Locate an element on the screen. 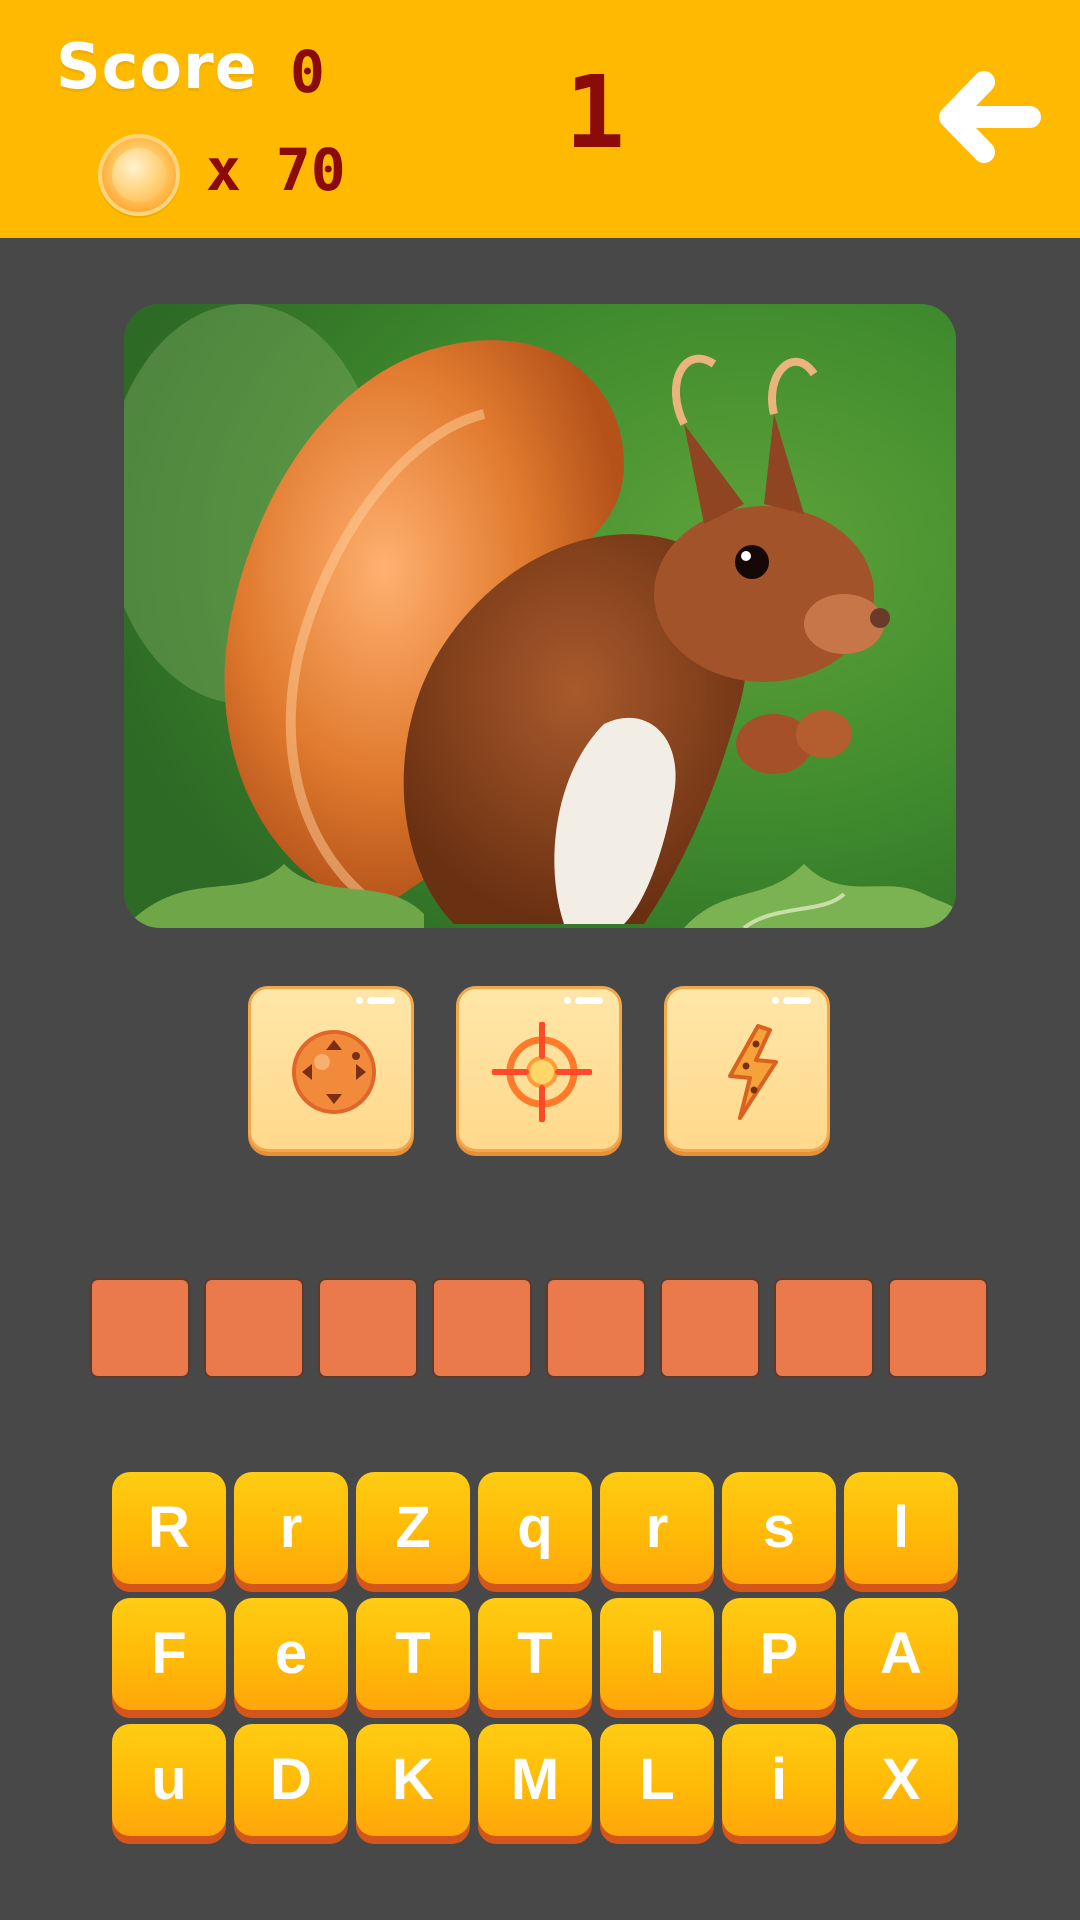 The height and width of the screenshot is (1920, 1080). hint-buttons is located at coordinates (540, 1070).